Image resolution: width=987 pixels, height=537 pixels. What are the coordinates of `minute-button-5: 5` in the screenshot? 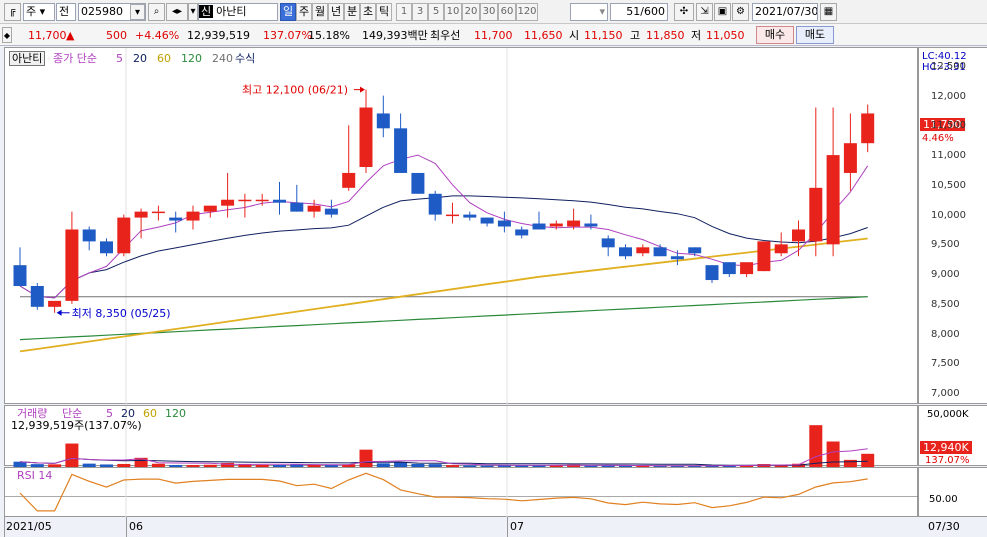 It's located at (436, 12).